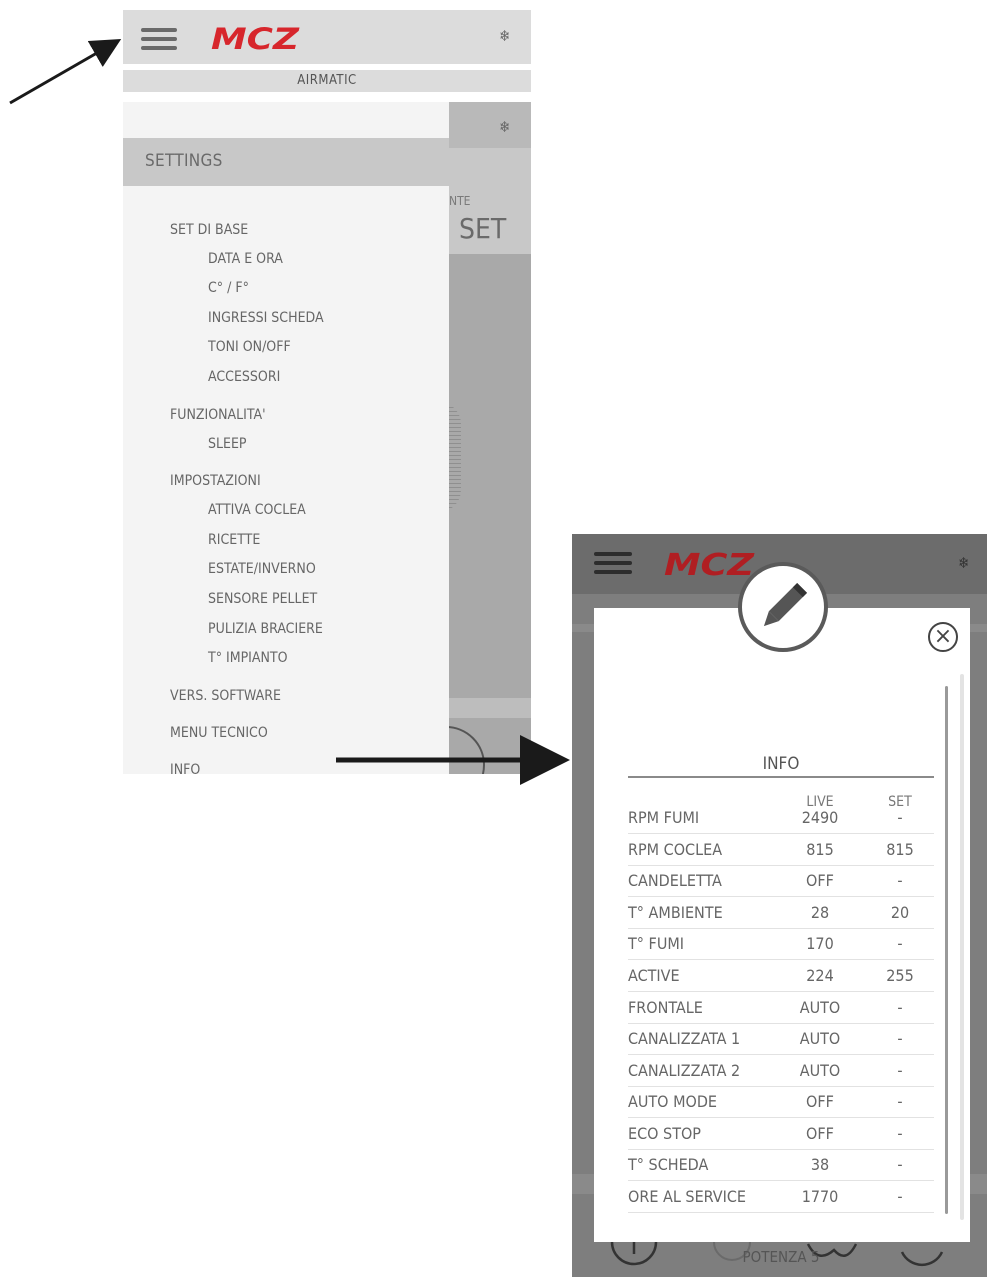  I want to click on arrow-to-menu-icon, so click(65, 72).